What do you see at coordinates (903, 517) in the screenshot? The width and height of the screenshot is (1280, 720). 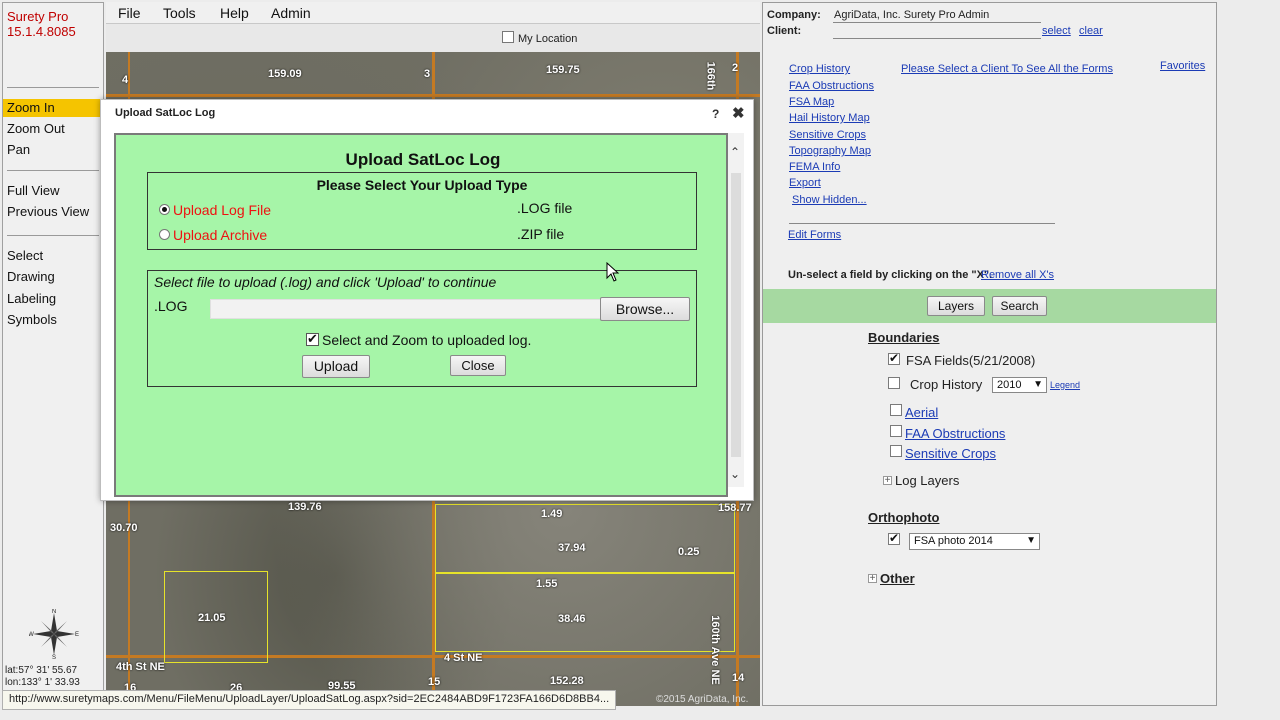 I see `orthophoto-heading: Orthophoto` at bounding box center [903, 517].